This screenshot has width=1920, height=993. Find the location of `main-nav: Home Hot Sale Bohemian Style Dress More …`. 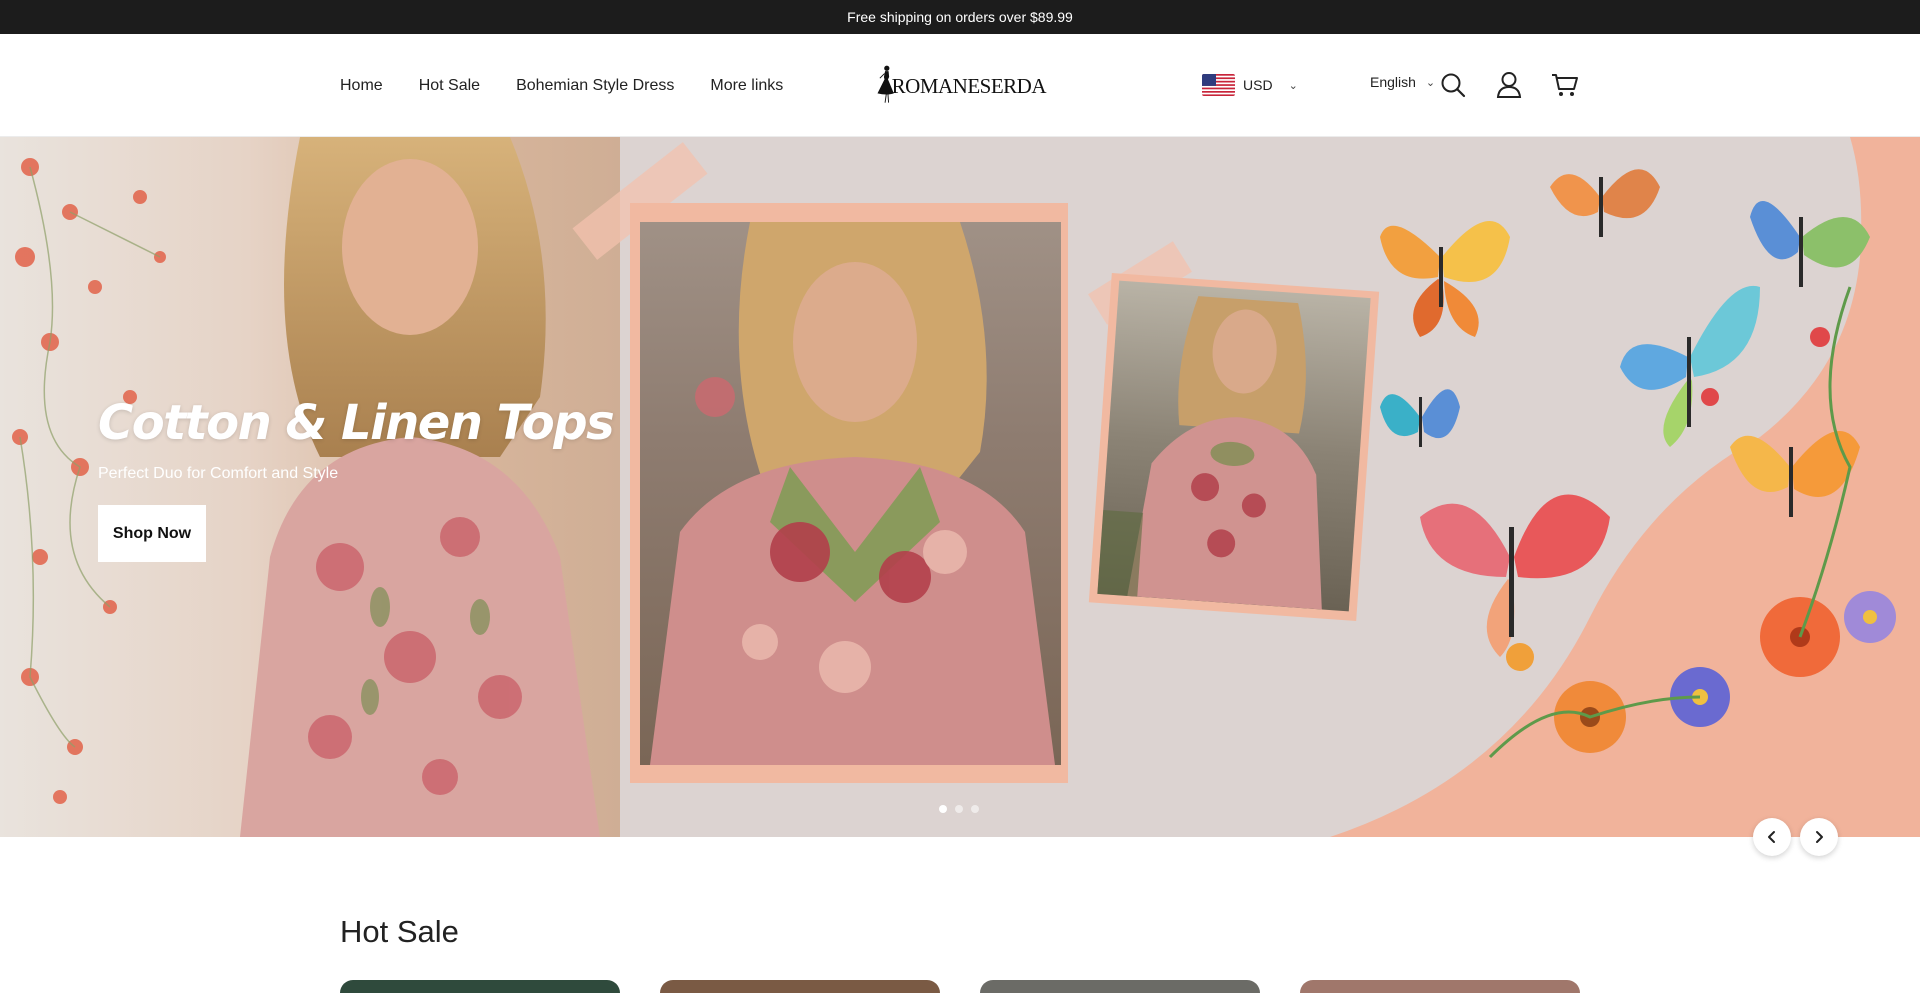

main-nav: Home Hot Sale Bohemian Style Dress More … is located at coordinates (561, 85).